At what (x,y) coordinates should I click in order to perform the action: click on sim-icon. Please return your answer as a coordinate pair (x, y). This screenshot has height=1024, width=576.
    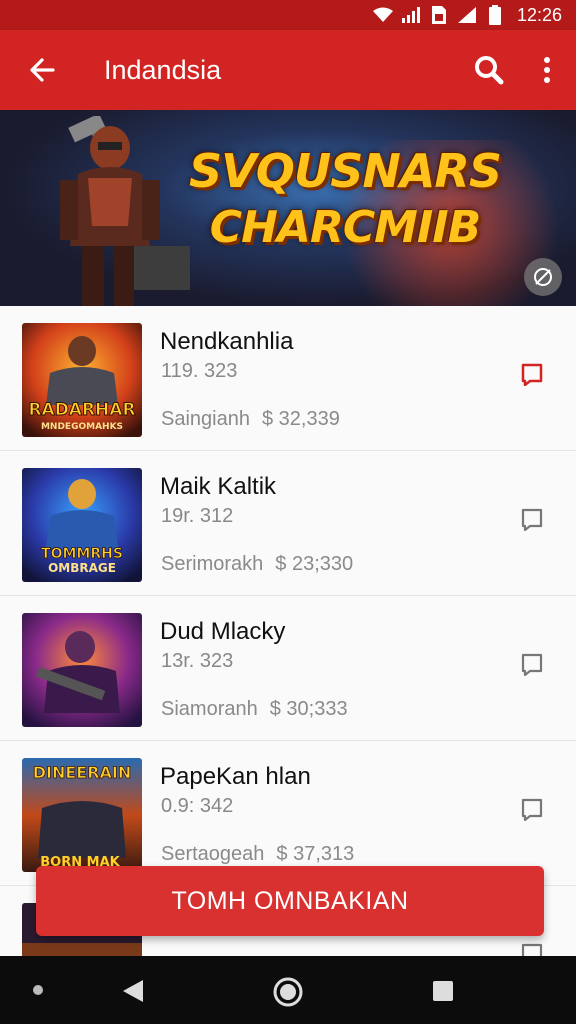
    Looking at the image, I should click on (439, 15).